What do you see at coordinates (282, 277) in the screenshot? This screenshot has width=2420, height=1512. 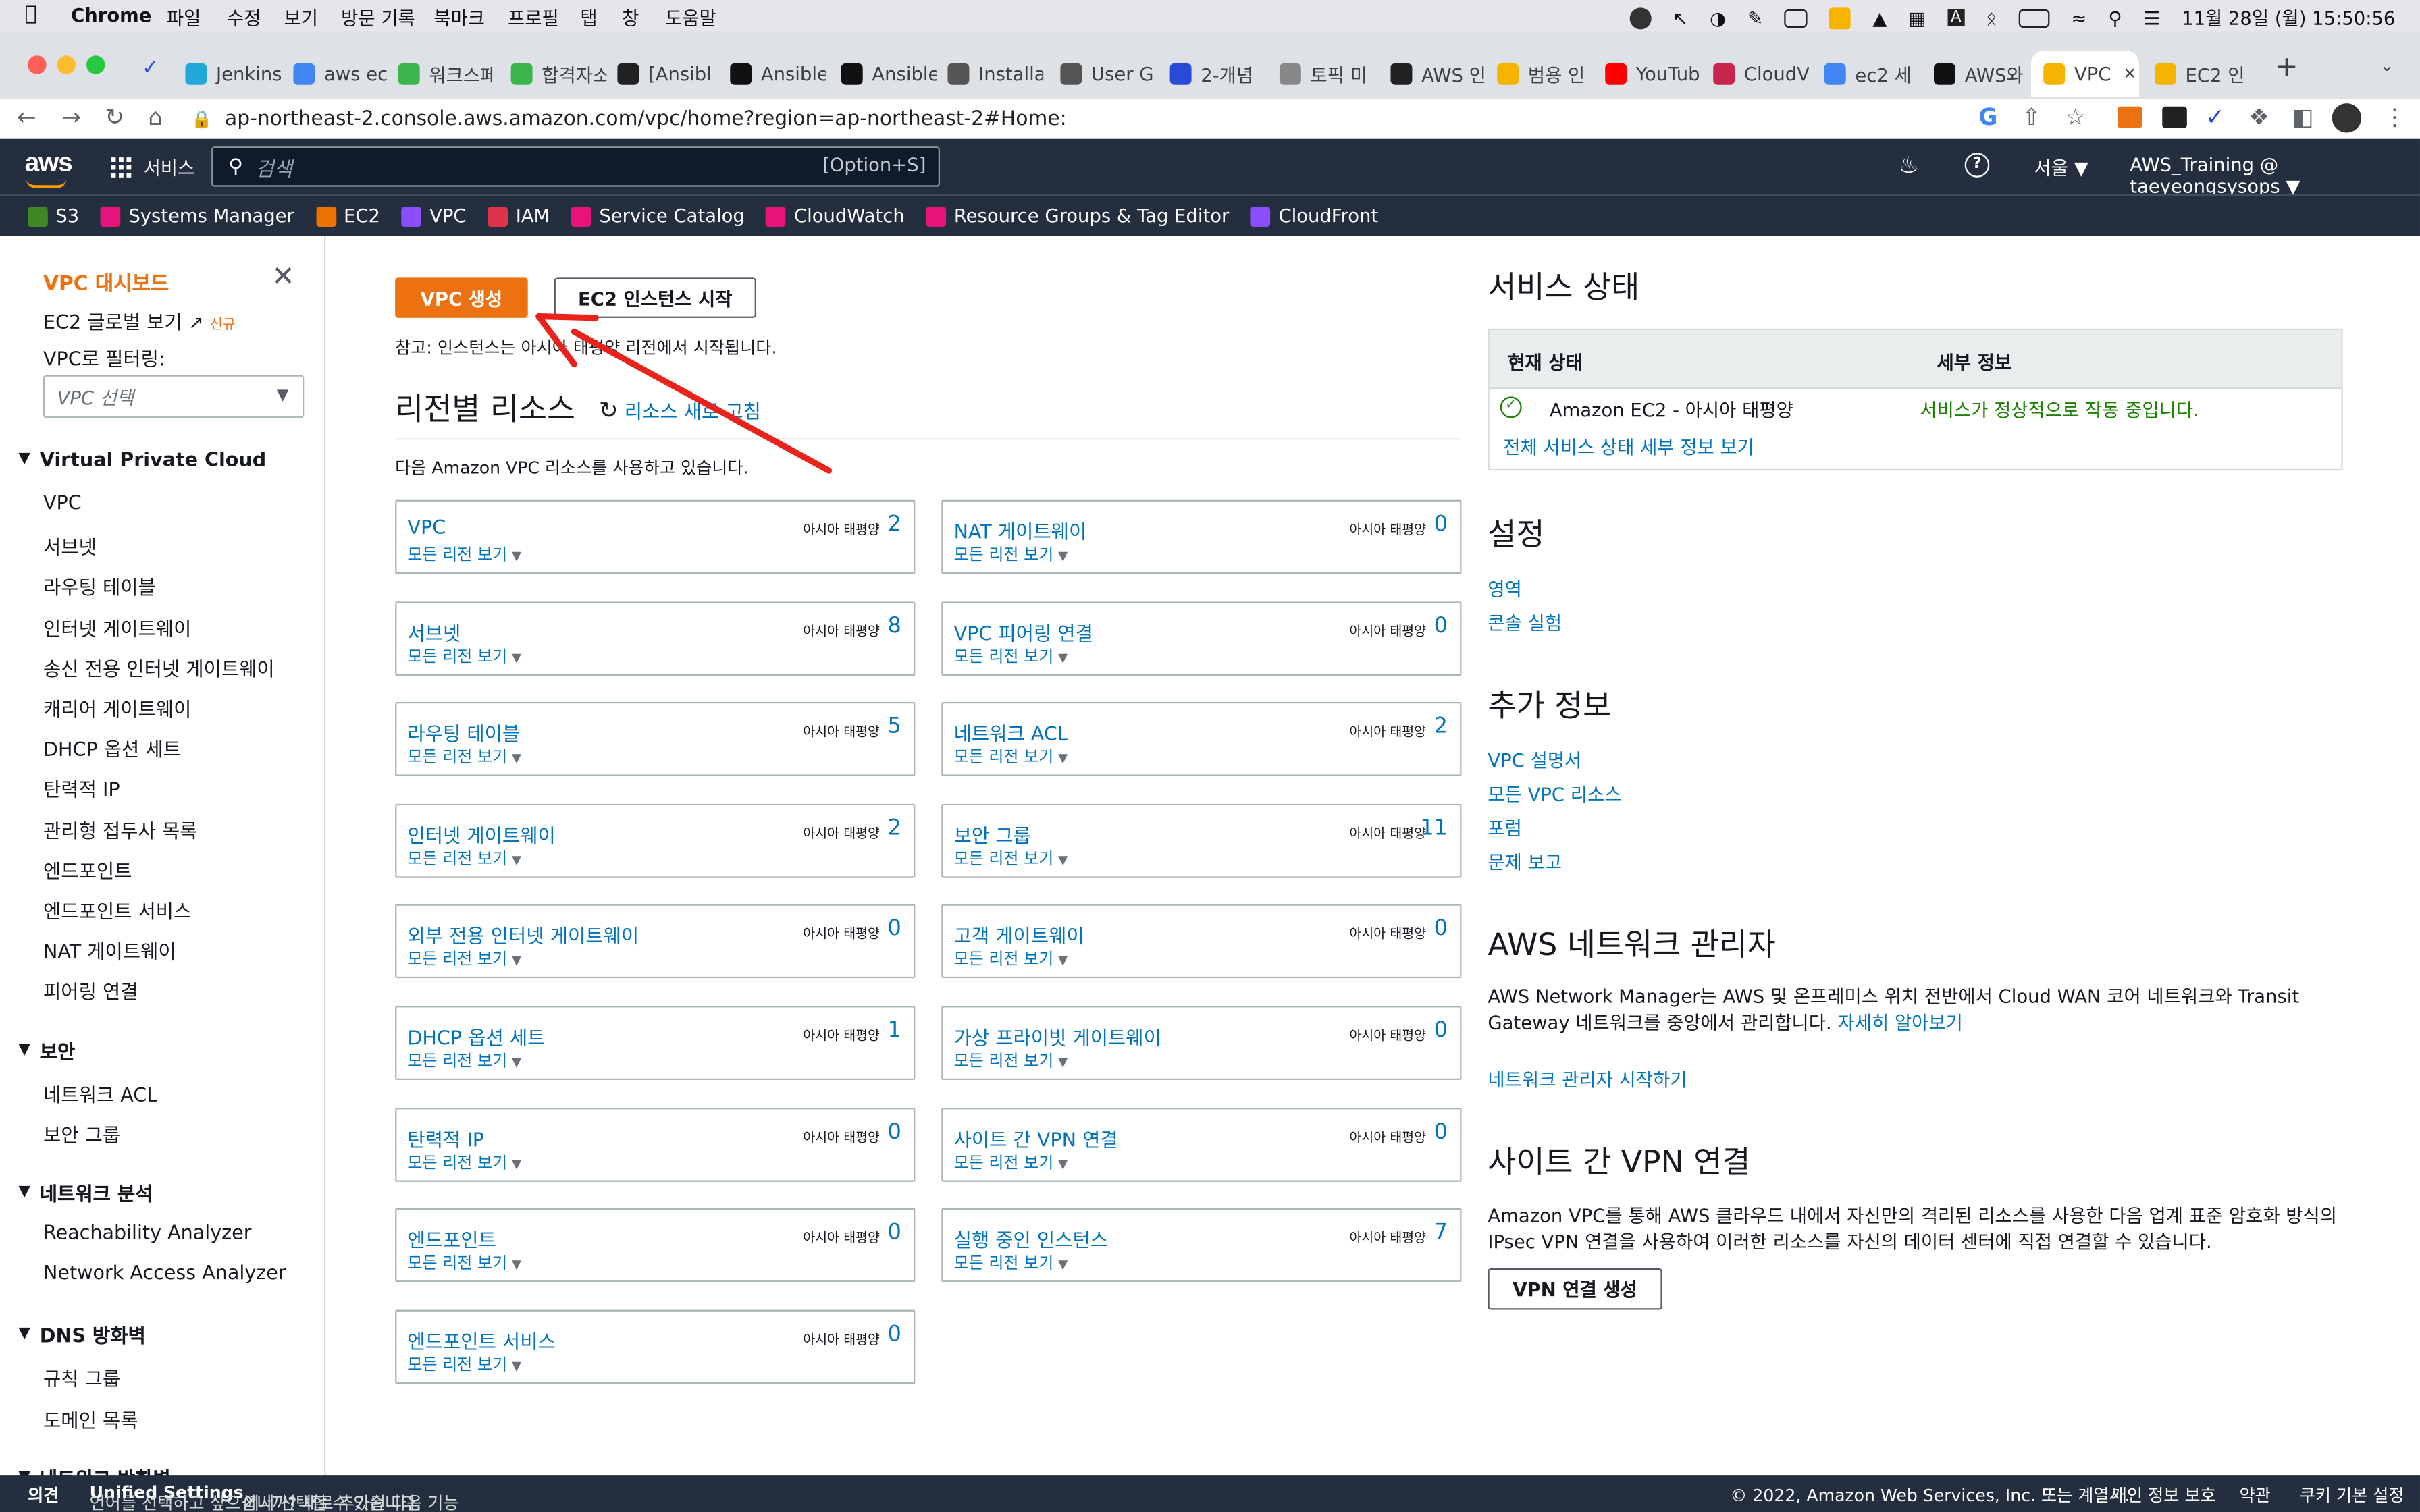 I see `close-icon: ✕` at bounding box center [282, 277].